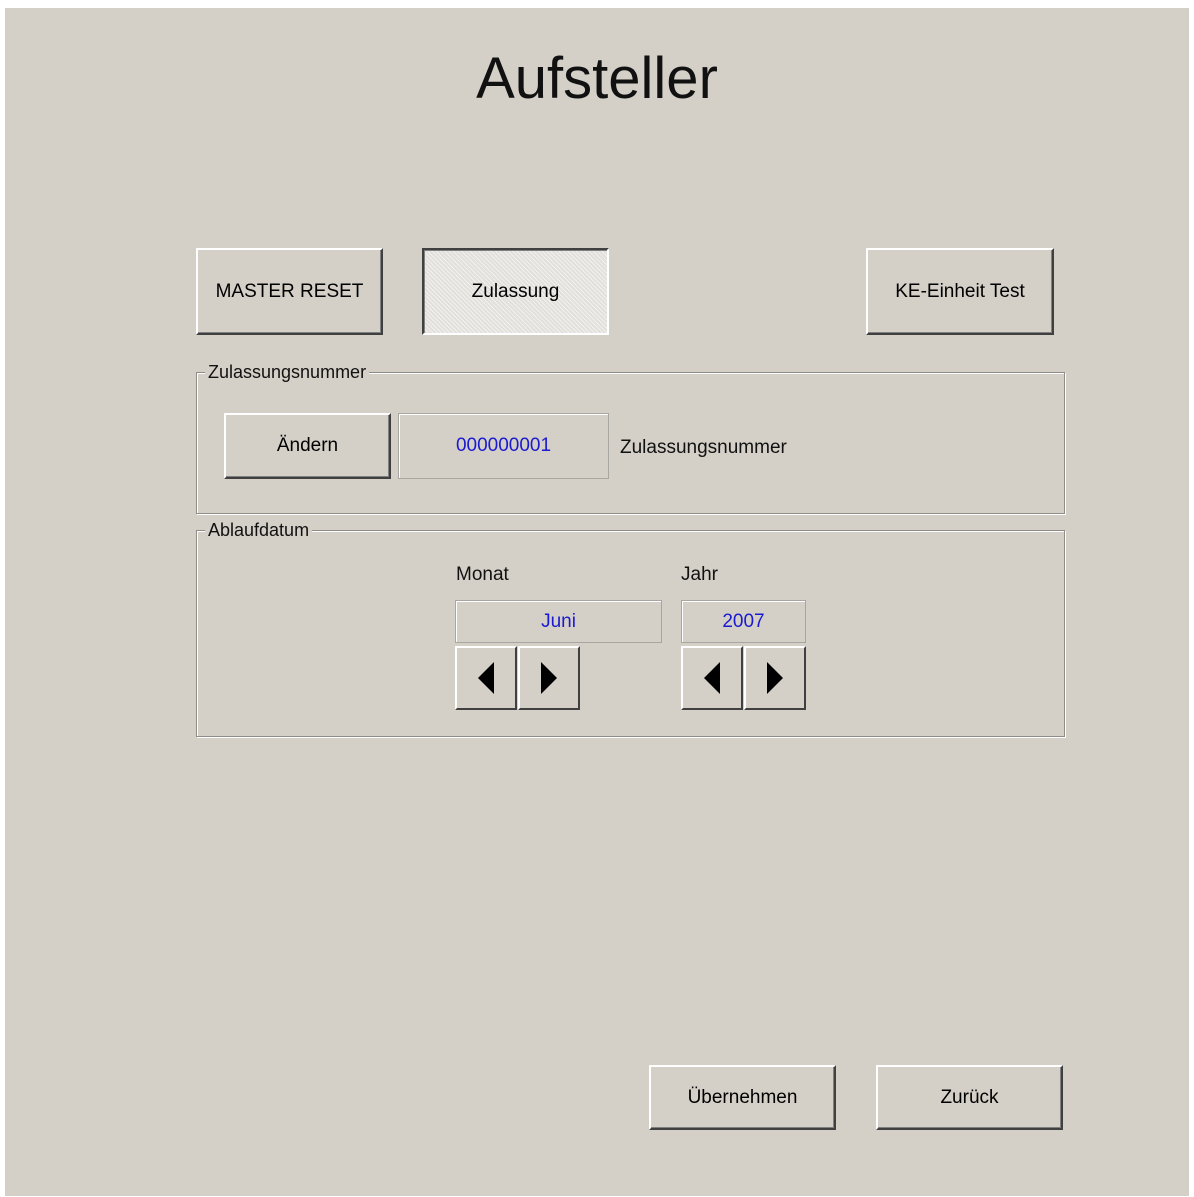 This screenshot has width=1194, height=1197. What do you see at coordinates (969, 1097) in the screenshot?
I see `zurueck-button: Zurück` at bounding box center [969, 1097].